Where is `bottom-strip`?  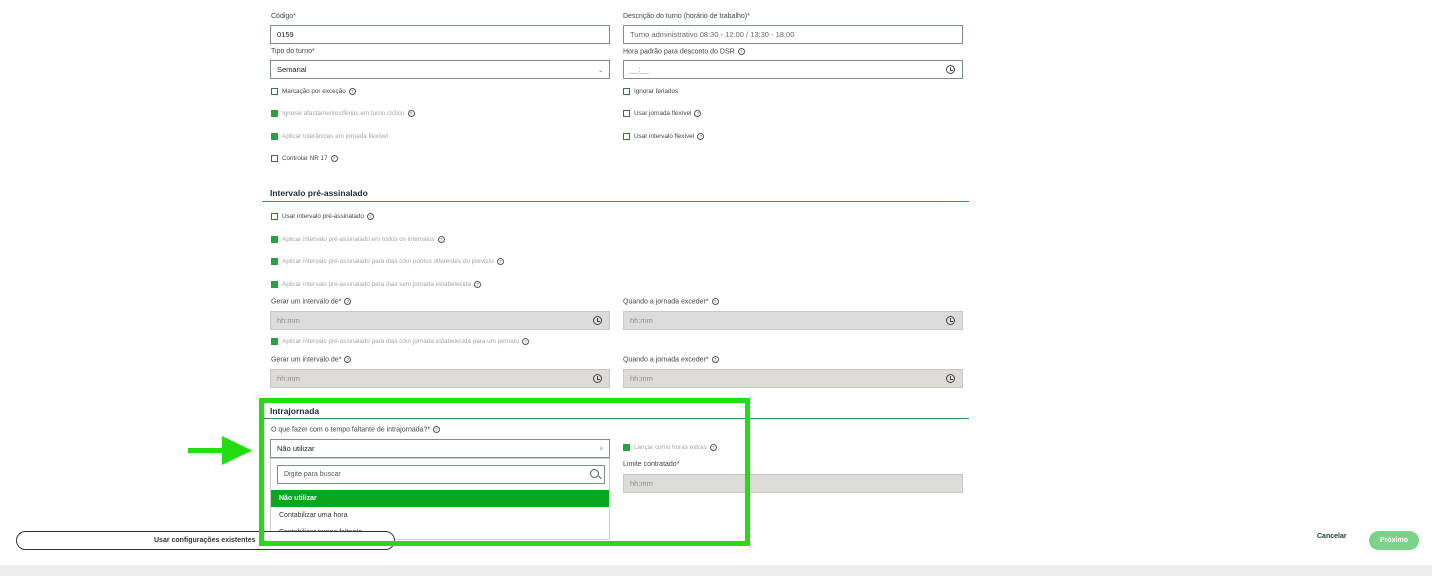 bottom-strip is located at coordinates (716, 570).